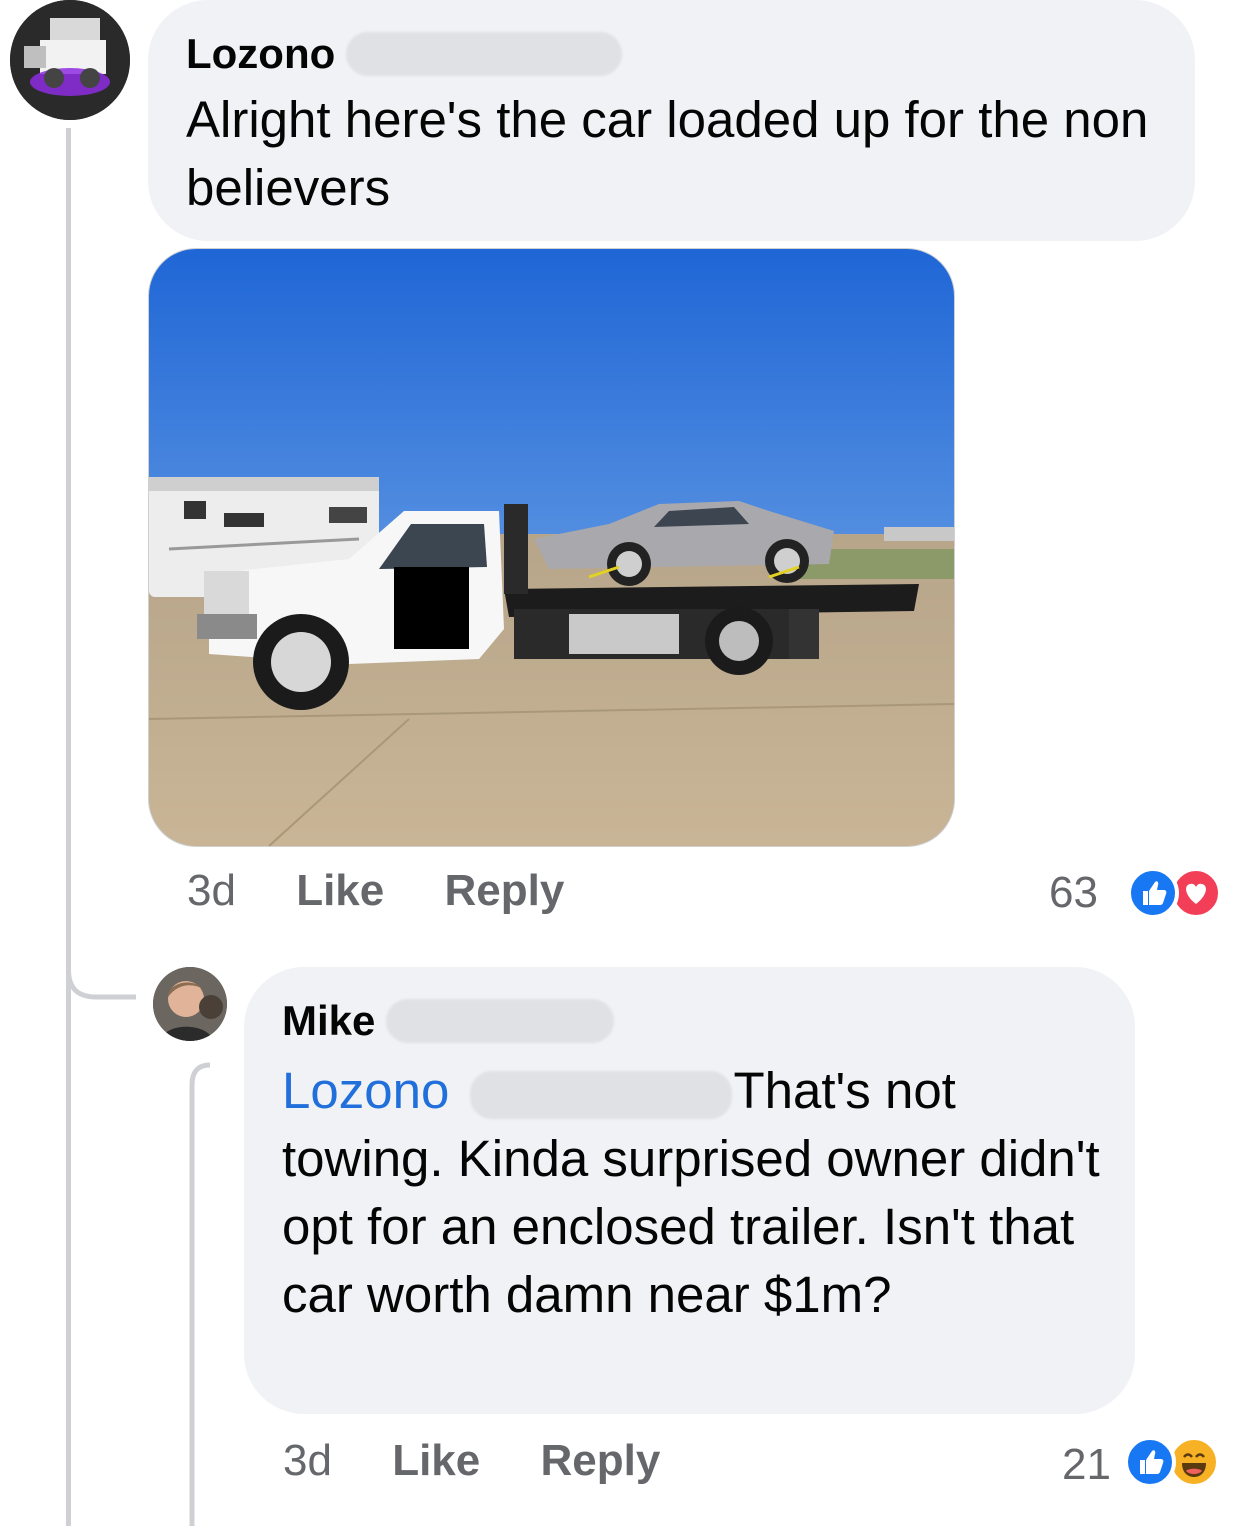 This screenshot has width=1241, height=1526. I want to click on reply-actions: 3d Like Reply, so click(471, 1461).